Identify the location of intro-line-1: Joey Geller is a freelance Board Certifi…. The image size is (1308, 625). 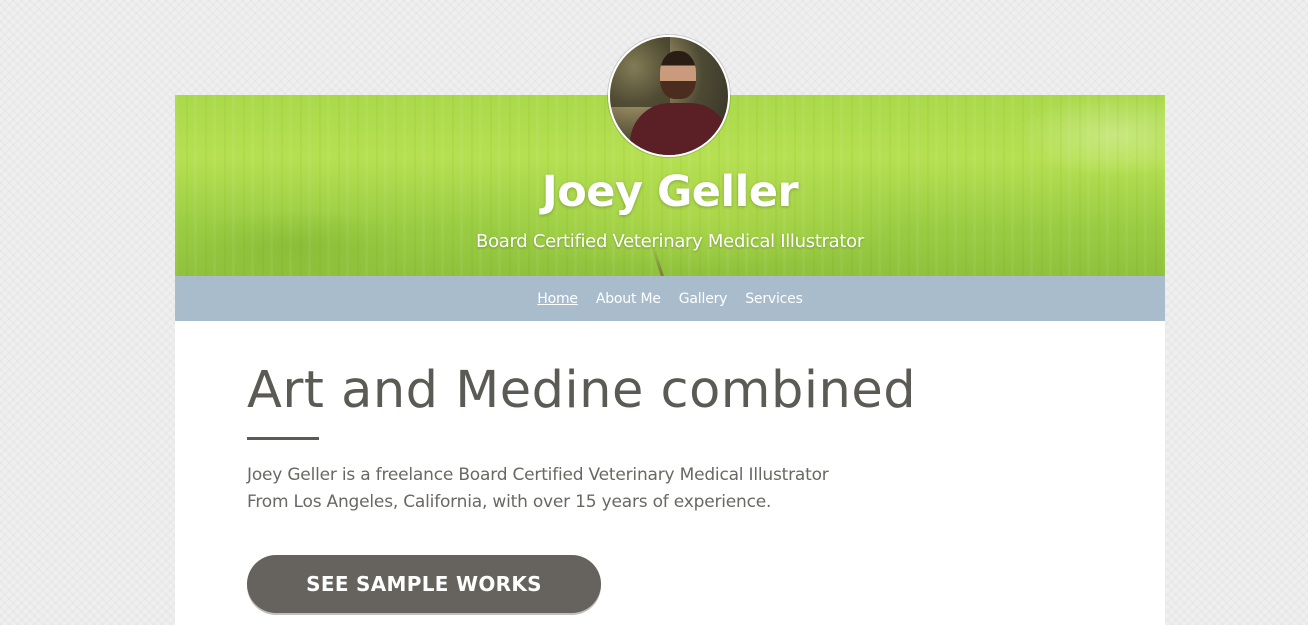
(538, 475).